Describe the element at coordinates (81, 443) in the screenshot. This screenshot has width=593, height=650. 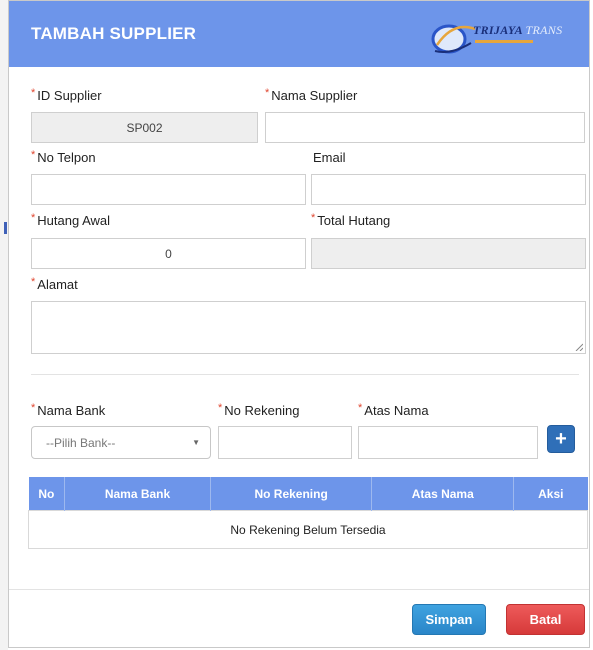
I see `nama-bank-selected: --Pilih Bank--` at that location.